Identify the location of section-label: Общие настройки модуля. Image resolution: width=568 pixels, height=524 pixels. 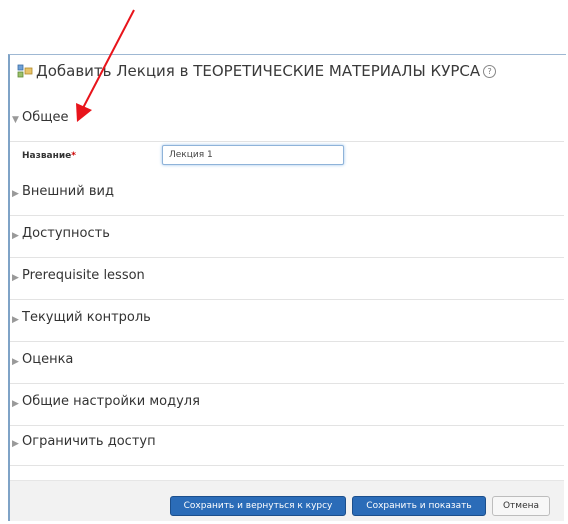
(111, 401).